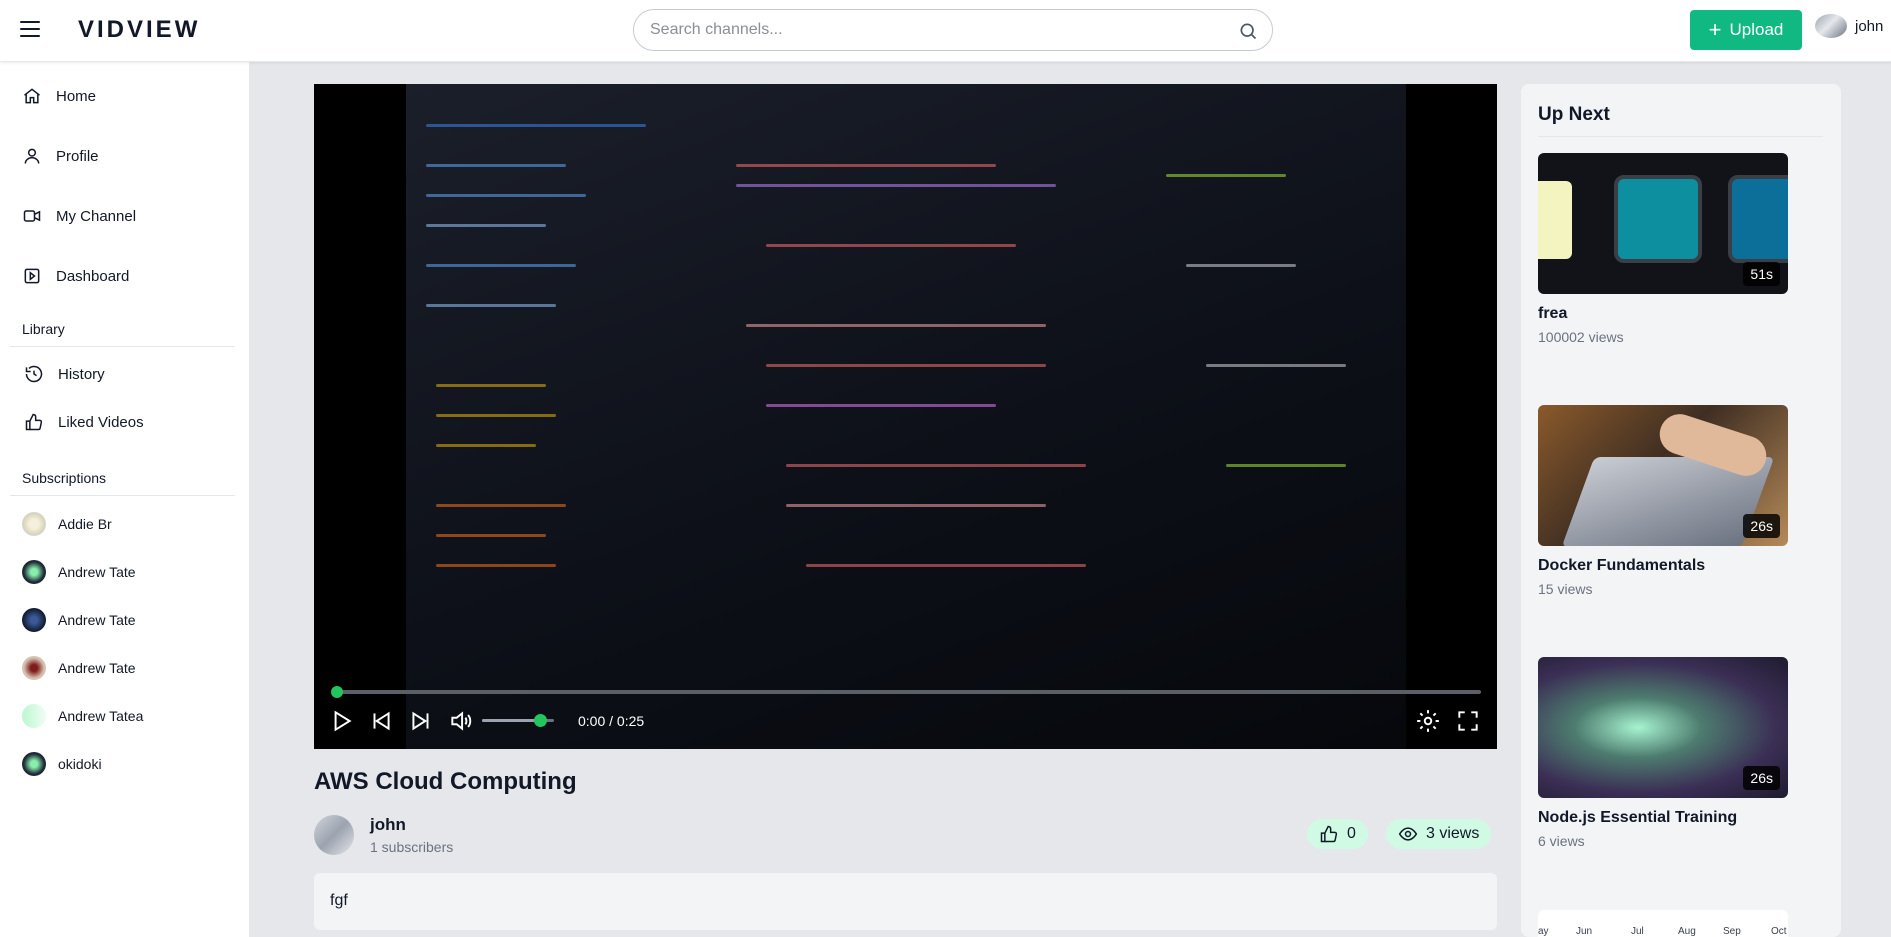  Describe the element at coordinates (77, 156) in the screenshot. I see `sidebar-item-label: Profile` at that location.